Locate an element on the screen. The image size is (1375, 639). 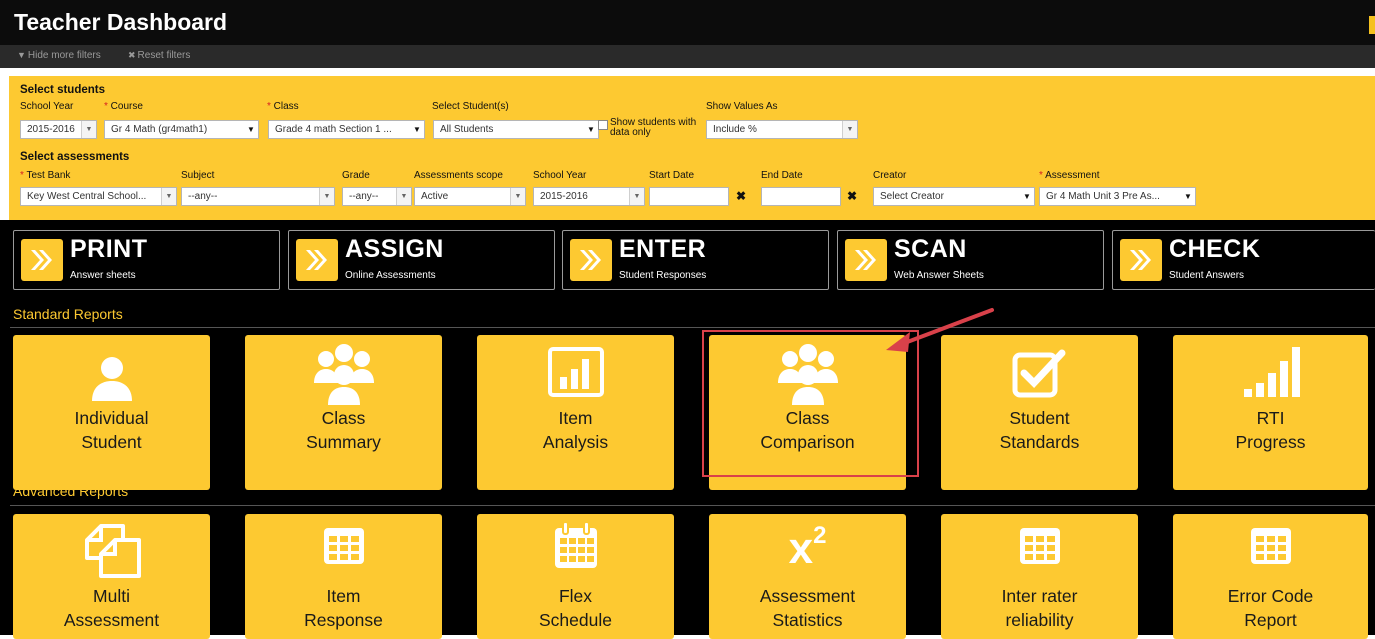
class-comparison-tile: Class Comparison is located at coordinates (807, 412).